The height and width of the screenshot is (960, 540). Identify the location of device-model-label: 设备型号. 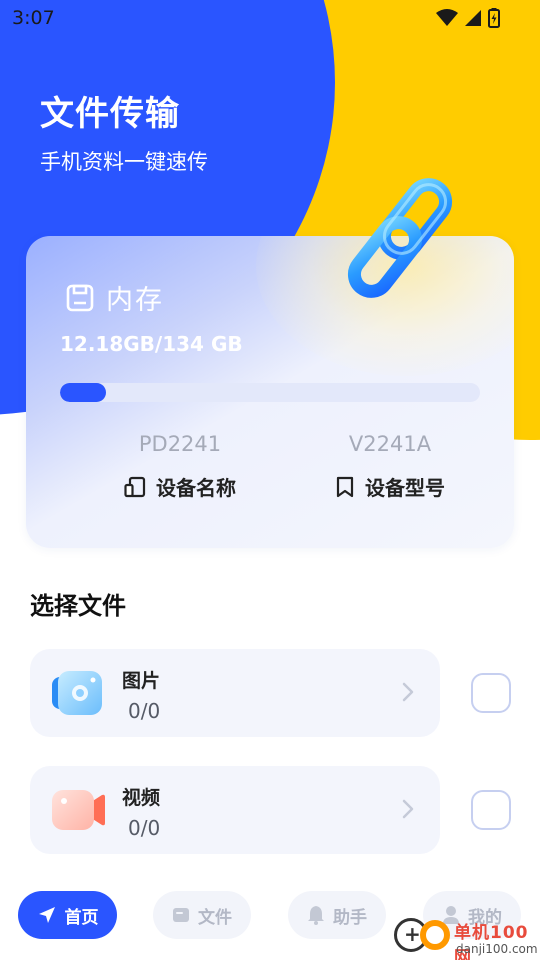
(405, 488).